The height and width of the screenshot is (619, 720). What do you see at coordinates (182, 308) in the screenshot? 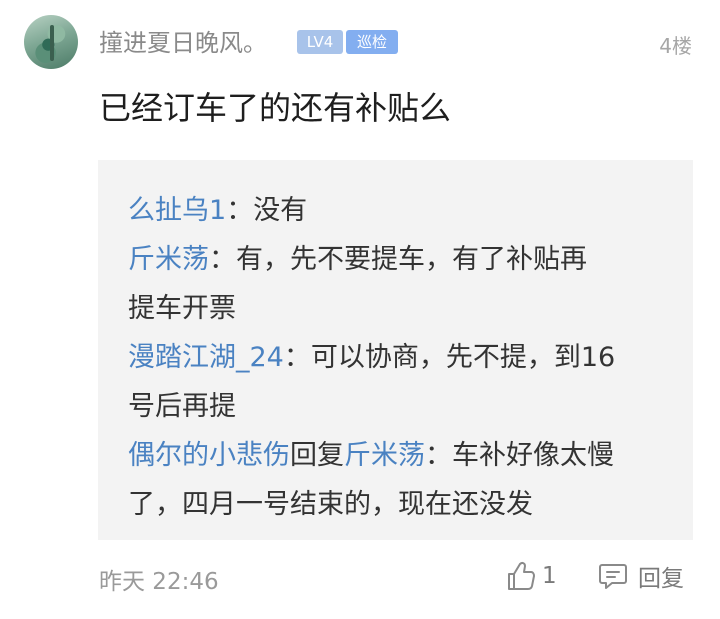
I see `reply-text-continued: 提车开票` at bounding box center [182, 308].